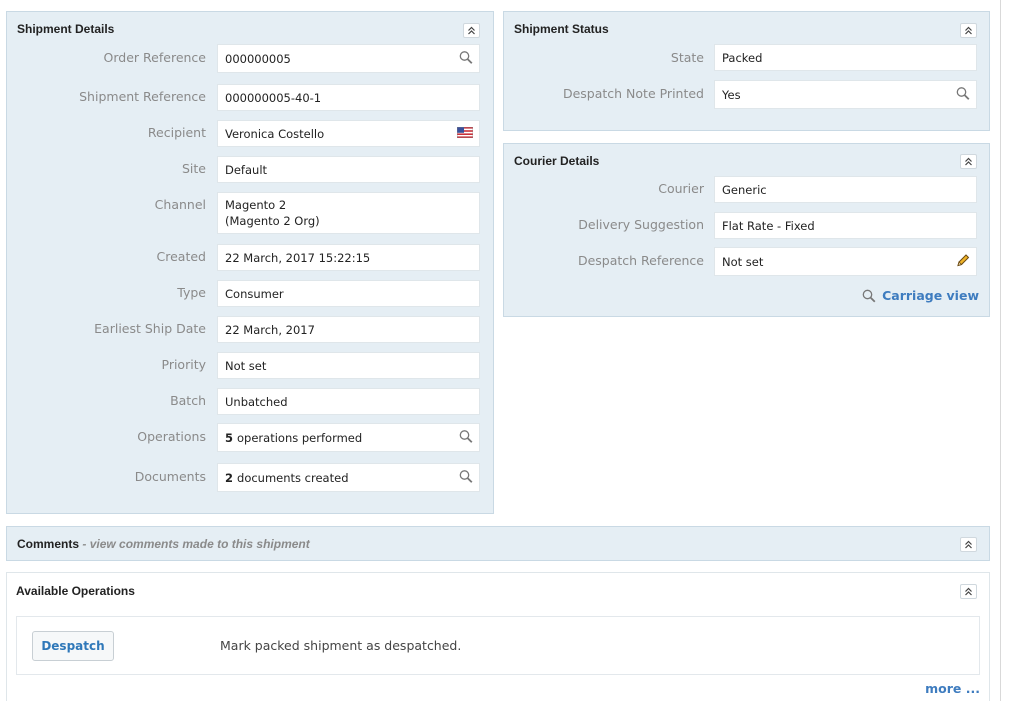 This screenshot has width=1018, height=701. Describe the element at coordinates (845, 94) in the screenshot. I see `despatch-note-printed-field: Yes` at that location.